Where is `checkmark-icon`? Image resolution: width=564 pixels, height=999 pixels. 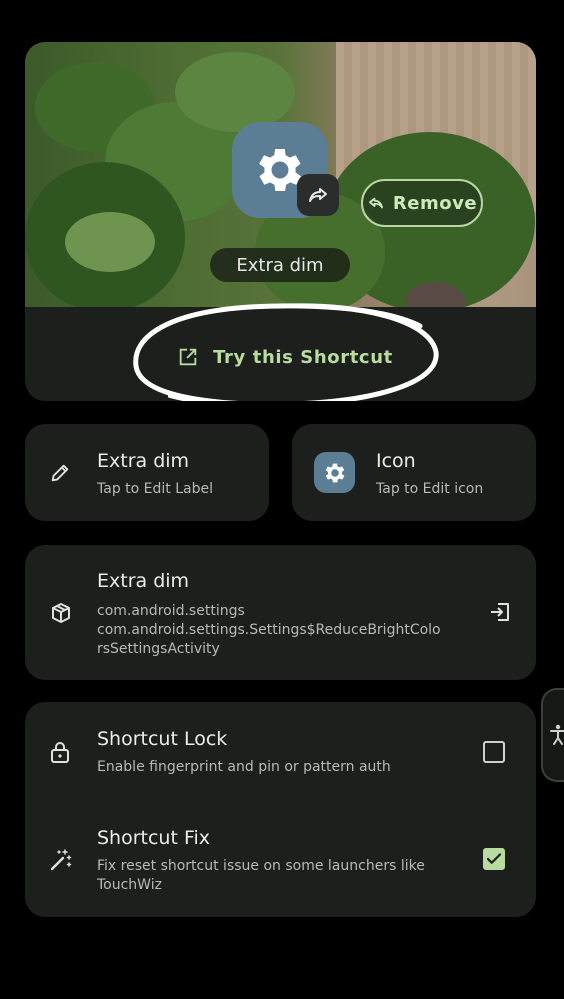
checkmark-icon is located at coordinates (494, 858).